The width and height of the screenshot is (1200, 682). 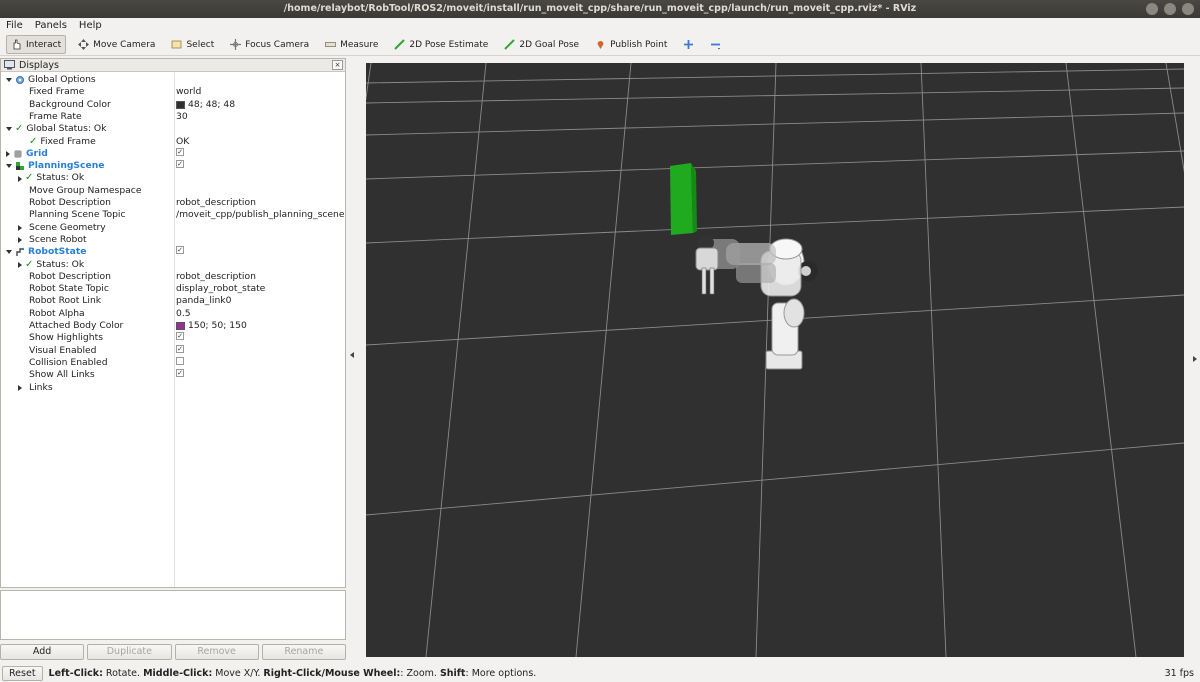 What do you see at coordinates (173, 191) in the screenshot?
I see `tree-row-move-group-namespace: Move Group Namespace` at bounding box center [173, 191].